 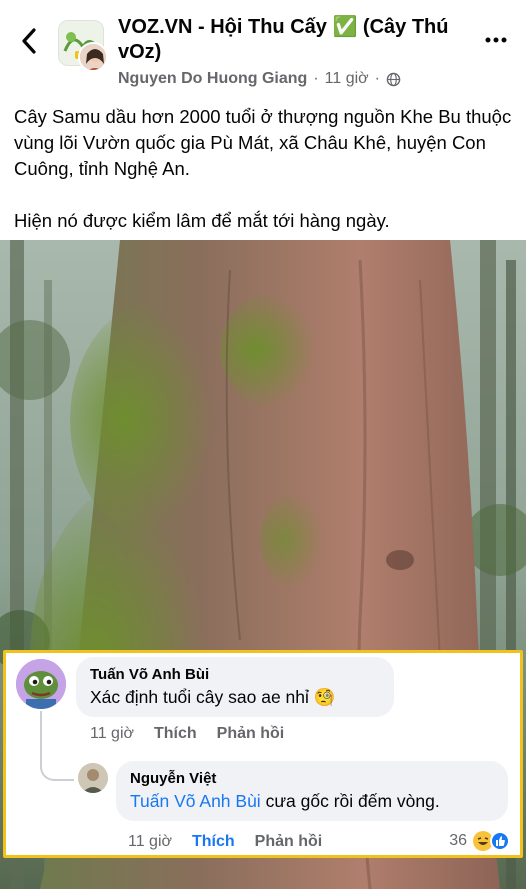 I want to click on mention-link: Tuấn Võ Anh Bùi, so click(x=195, y=801).